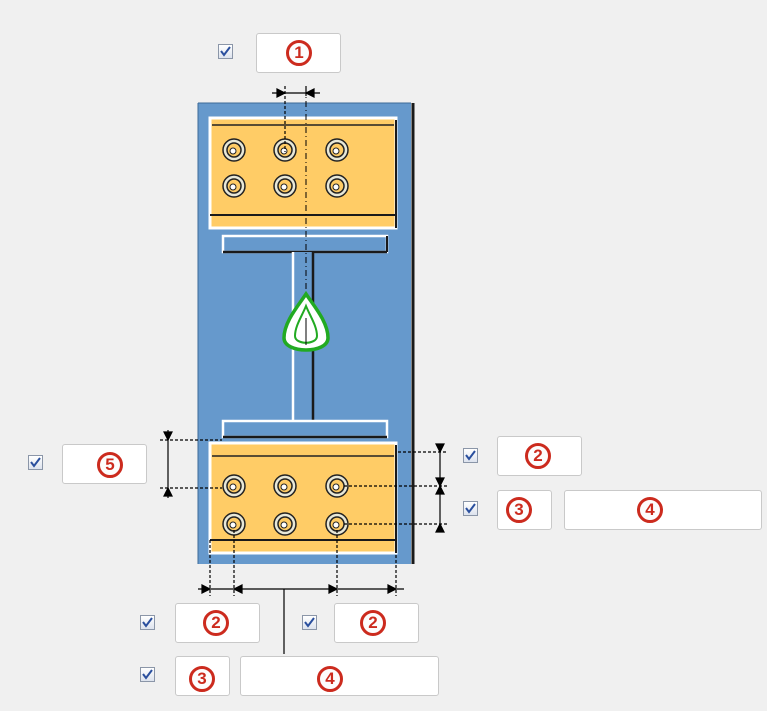 The width and height of the screenshot is (767, 711). I want to click on param-4-right-badge: 4, so click(650, 510).